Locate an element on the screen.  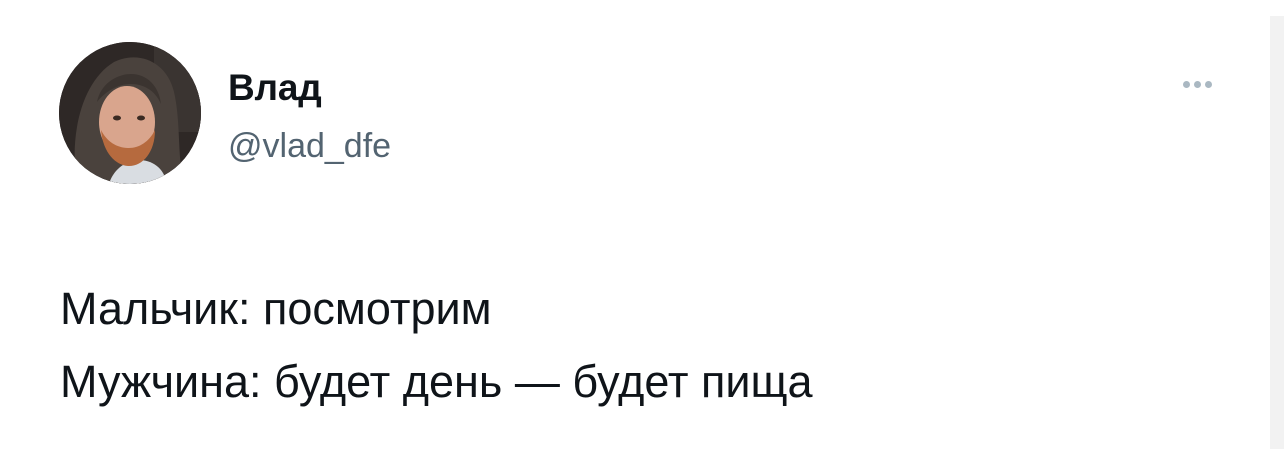
more-button is located at coordinates (1197, 84).